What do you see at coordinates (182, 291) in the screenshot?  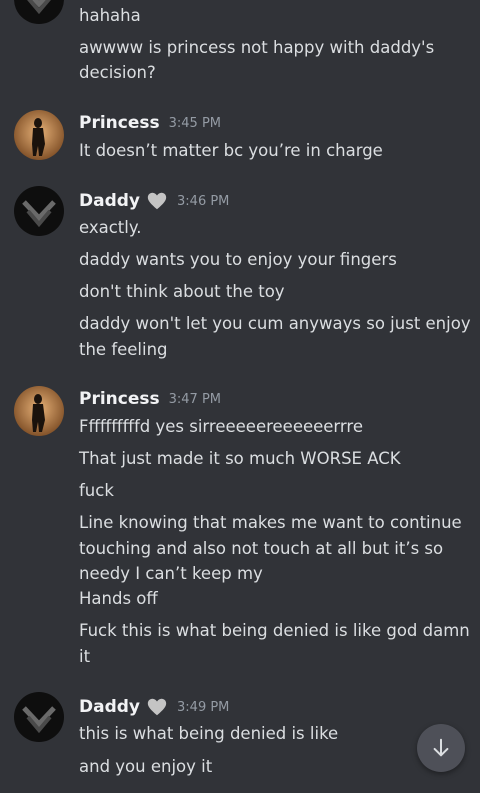 I see `message-line: don't think about the toy` at bounding box center [182, 291].